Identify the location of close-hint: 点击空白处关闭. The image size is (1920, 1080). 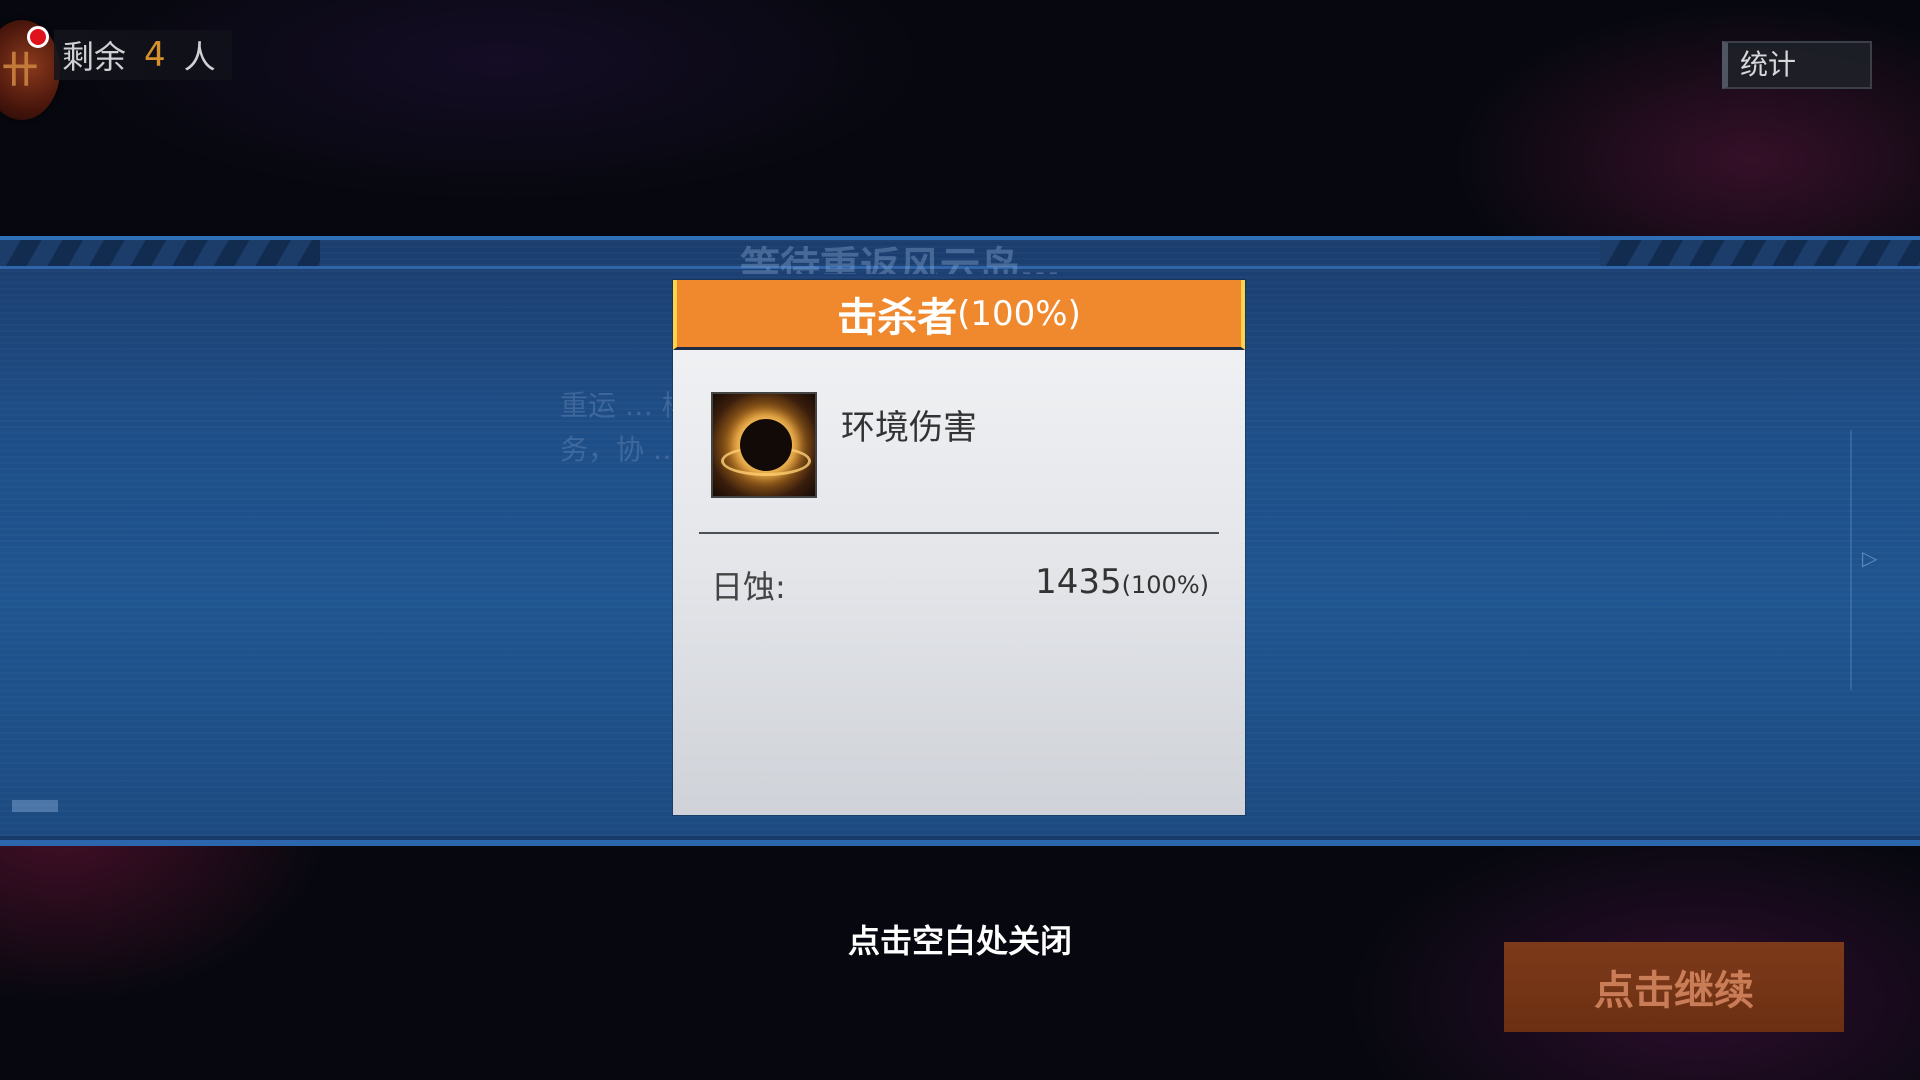
(960, 939).